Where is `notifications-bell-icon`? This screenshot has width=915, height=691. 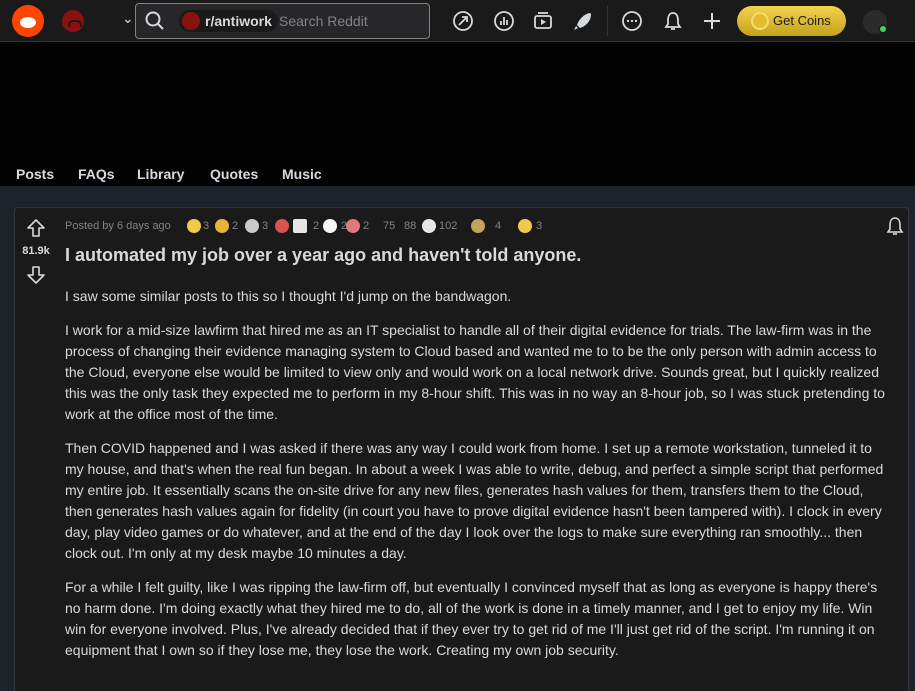
notifications-bell-icon is located at coordinates (673, 21).